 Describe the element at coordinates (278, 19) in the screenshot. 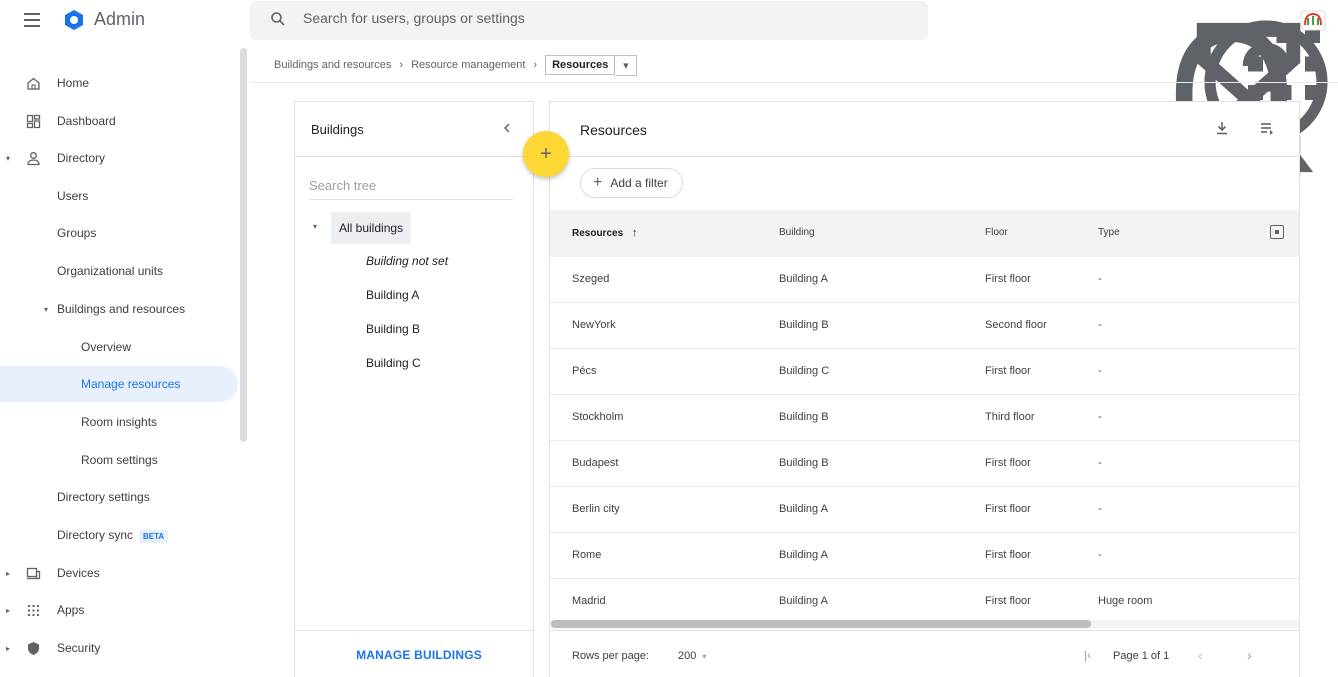

I see `search-icon` at that location.